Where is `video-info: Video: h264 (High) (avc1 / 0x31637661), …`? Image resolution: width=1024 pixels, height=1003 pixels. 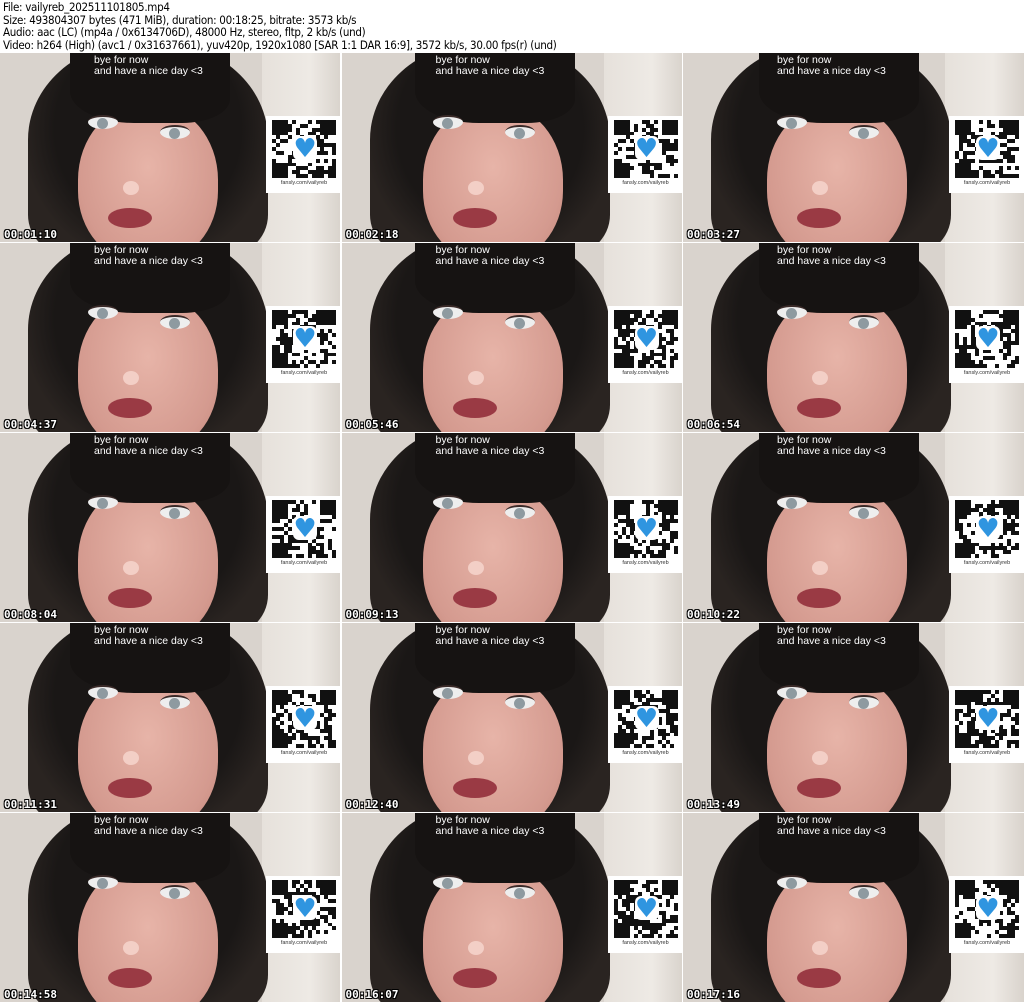 video-info: Video: h264 (High) (avc1 / 0x31637661), … is located at coordinates (280, 44).